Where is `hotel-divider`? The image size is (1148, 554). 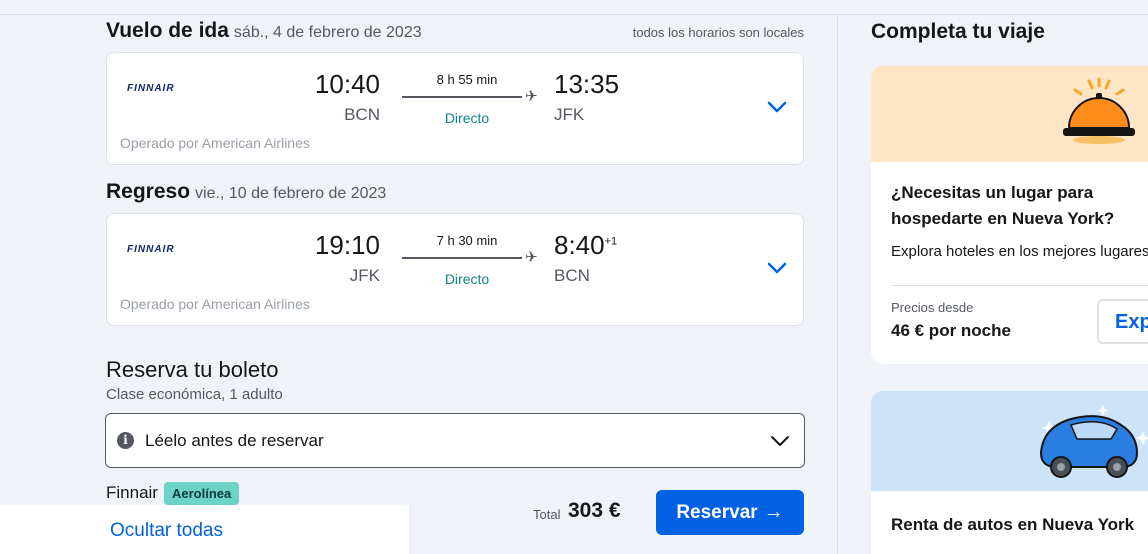 hotel-divider is located at coordinates (1019, 285).